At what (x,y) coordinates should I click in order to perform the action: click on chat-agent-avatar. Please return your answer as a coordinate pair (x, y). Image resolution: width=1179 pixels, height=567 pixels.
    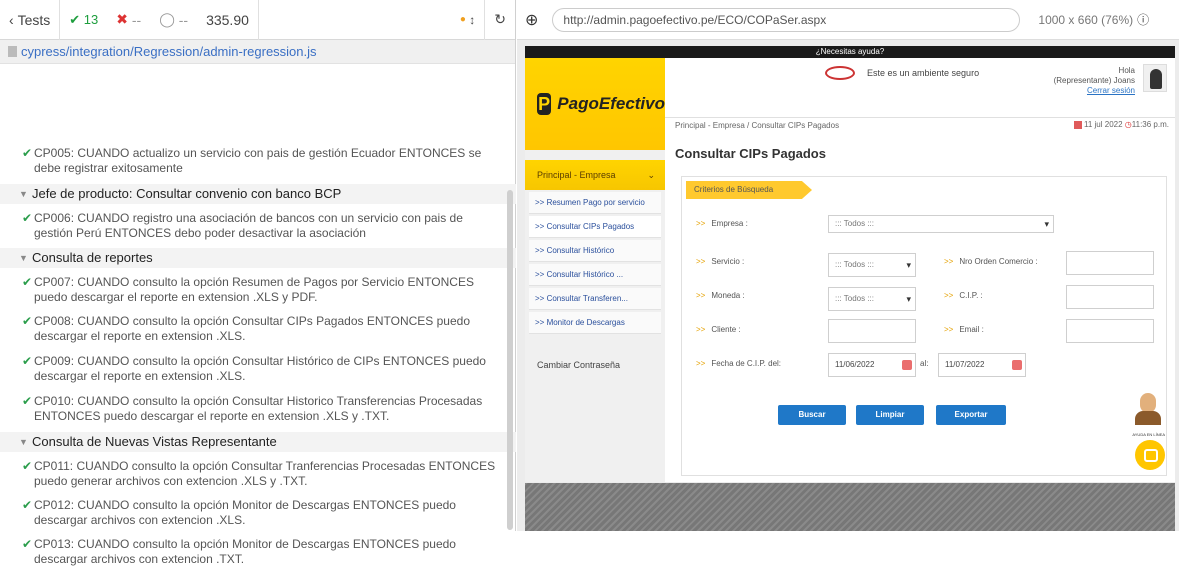
    Looking at the image, I should click on (1148, 411).